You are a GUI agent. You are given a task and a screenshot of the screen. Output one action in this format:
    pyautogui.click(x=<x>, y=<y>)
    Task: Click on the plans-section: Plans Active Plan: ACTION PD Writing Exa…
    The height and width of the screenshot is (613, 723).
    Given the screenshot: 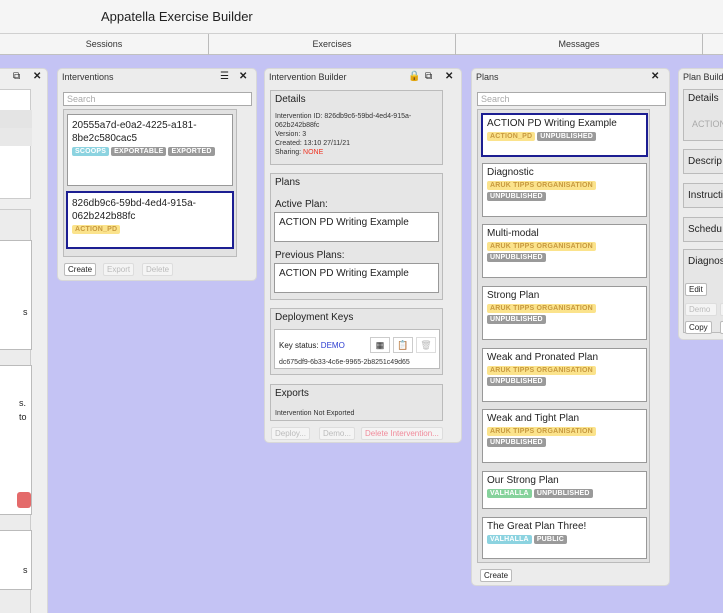 What is the action you would take?
    pyautogui.click(x=356, y=236)
    